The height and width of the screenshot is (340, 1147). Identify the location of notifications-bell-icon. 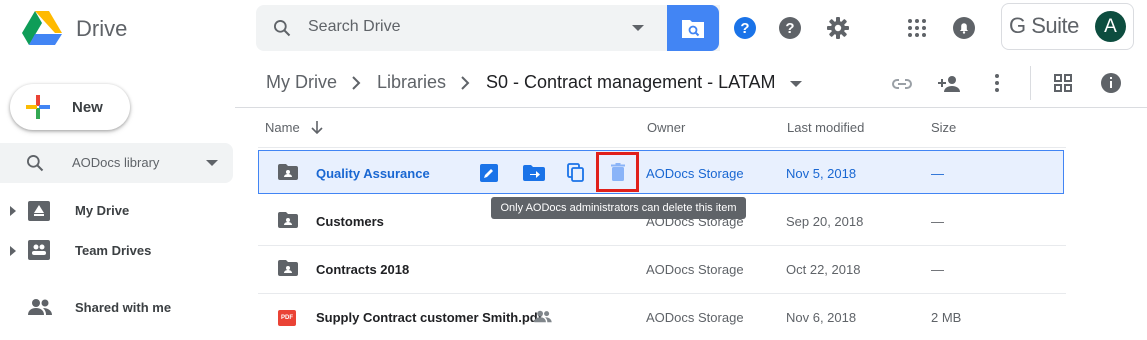
(964, 28).